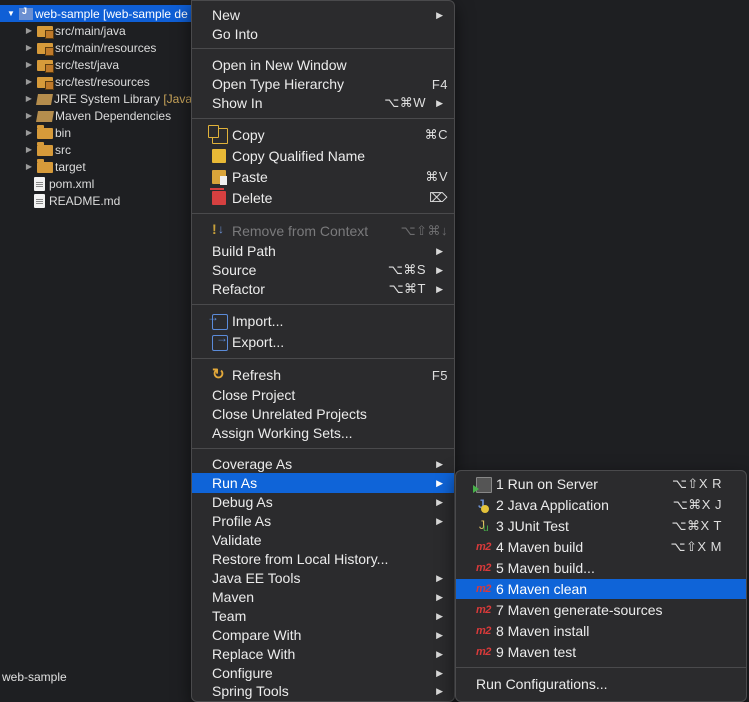 This screenshot has width=749, height=702. Describe the element at coordinates (601, 631) in the screenshot. I see `submenu-item-maven-install: m2 8 Maven install` at that location.